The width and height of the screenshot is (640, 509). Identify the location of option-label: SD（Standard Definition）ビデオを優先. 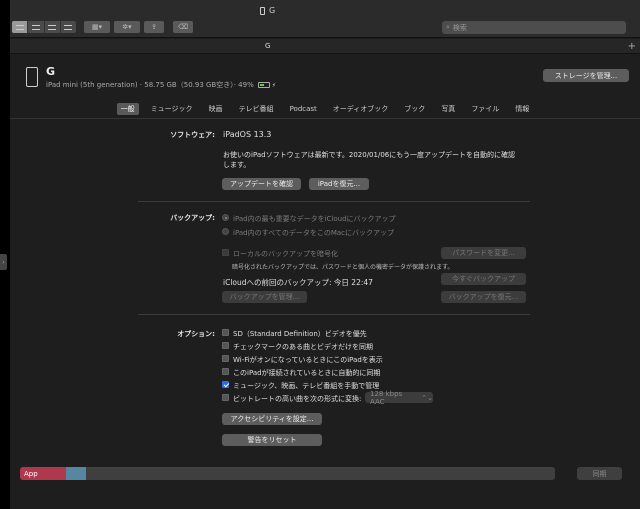
(300, 334).